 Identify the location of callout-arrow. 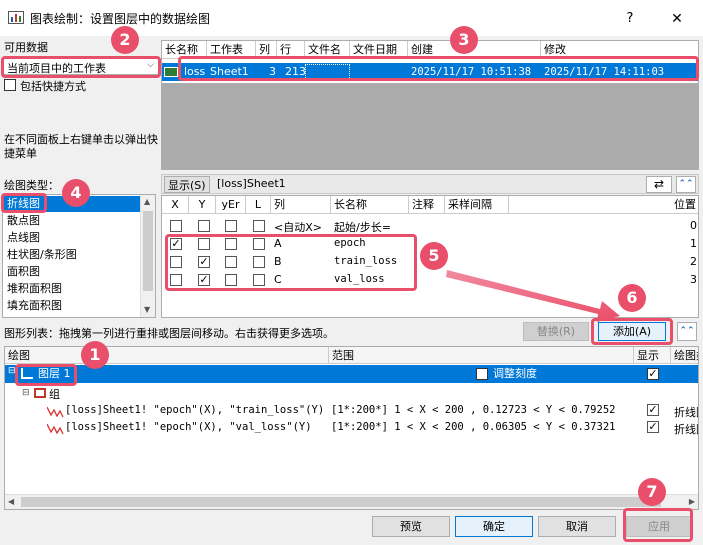
(533, 296).